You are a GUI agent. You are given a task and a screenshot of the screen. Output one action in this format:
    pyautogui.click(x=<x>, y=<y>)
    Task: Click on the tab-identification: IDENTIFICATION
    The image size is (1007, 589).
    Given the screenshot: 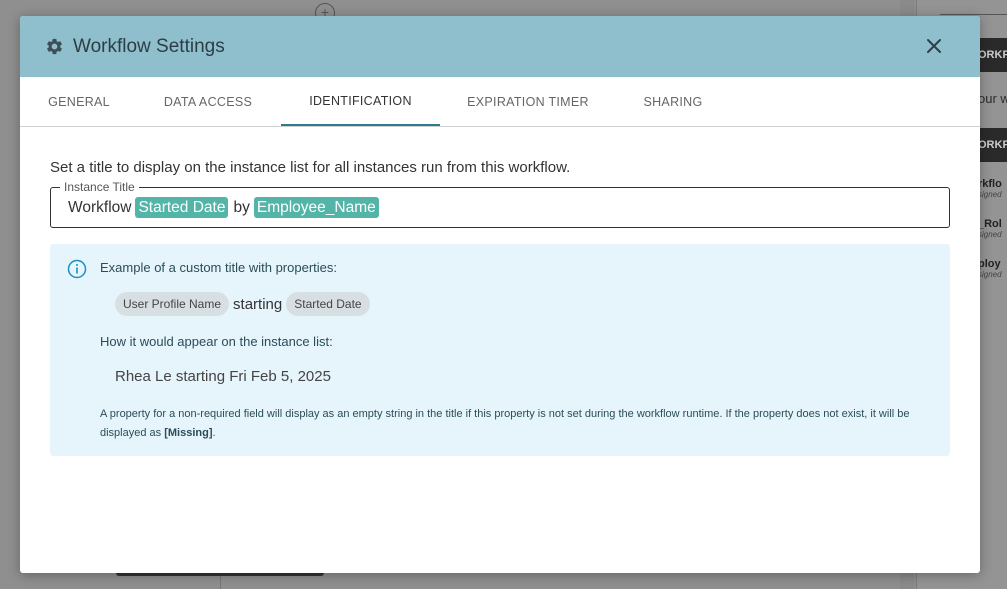 What is the action you would take?
    pyautogui.click(x=360, y=101)
    